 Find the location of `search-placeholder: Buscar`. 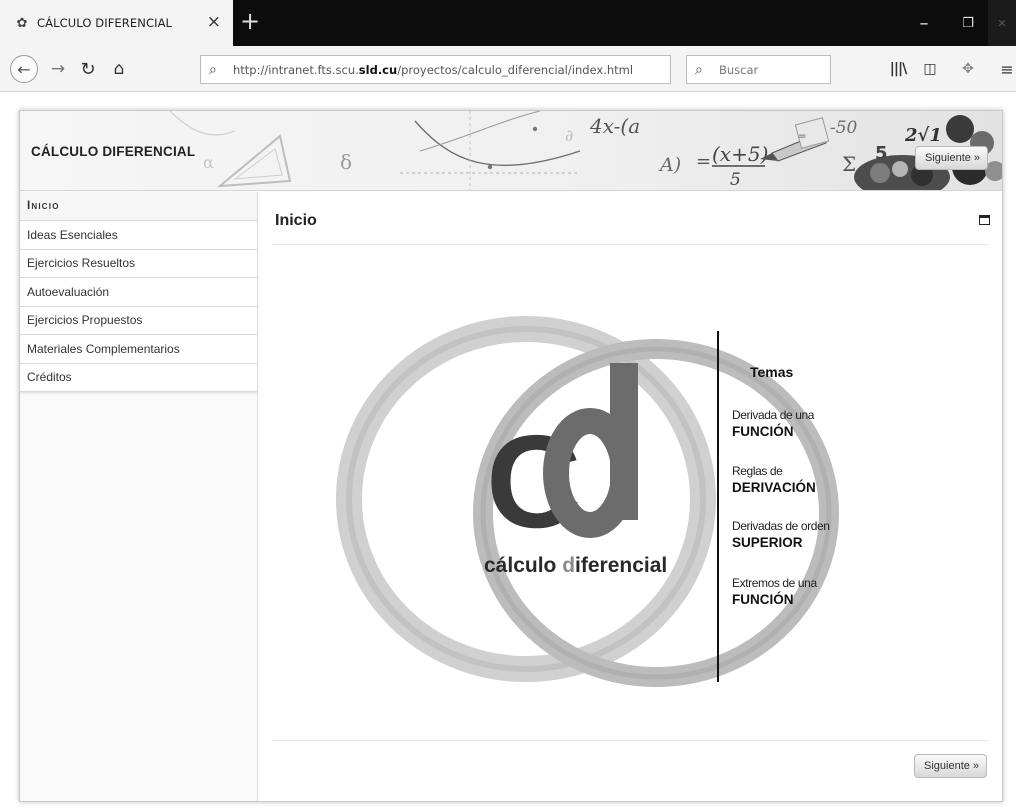

search-placeholder: Buscar is located at coordinates (739, 69).